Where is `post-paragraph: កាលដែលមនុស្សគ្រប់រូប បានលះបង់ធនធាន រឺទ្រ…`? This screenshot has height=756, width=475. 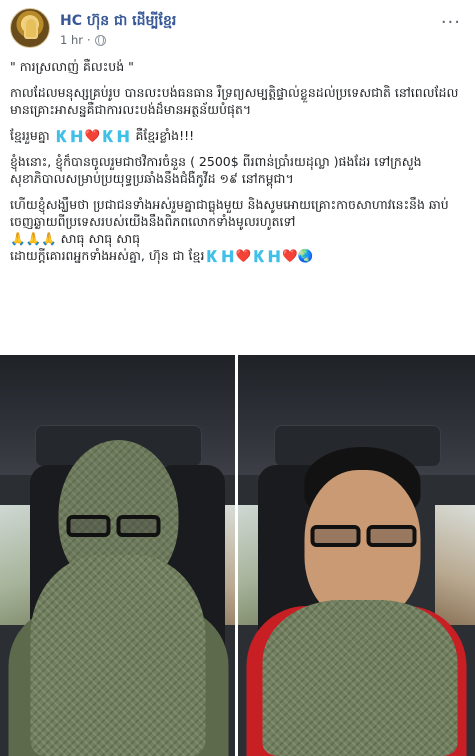 post-paragraph: កាលដែលមនុស្សគ្រប់រូប បានលះបង់ធនធាន រឺទ្រ… is located at coordinates (234, 101).